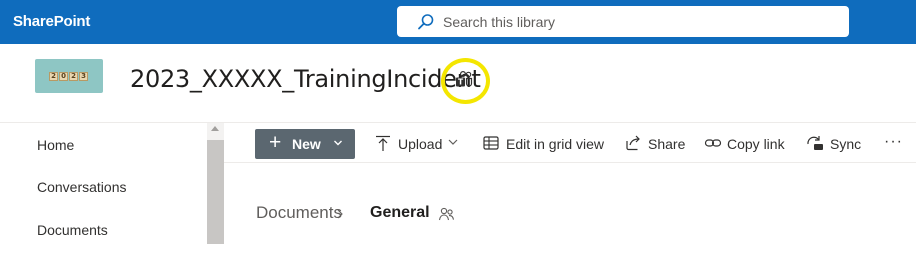 This screenshot has height=266, width=916. What do you see at coordinates (756, 144) in the screenshot?
I see `copy-link-button: Copy link` at bounding box center [756, 144].